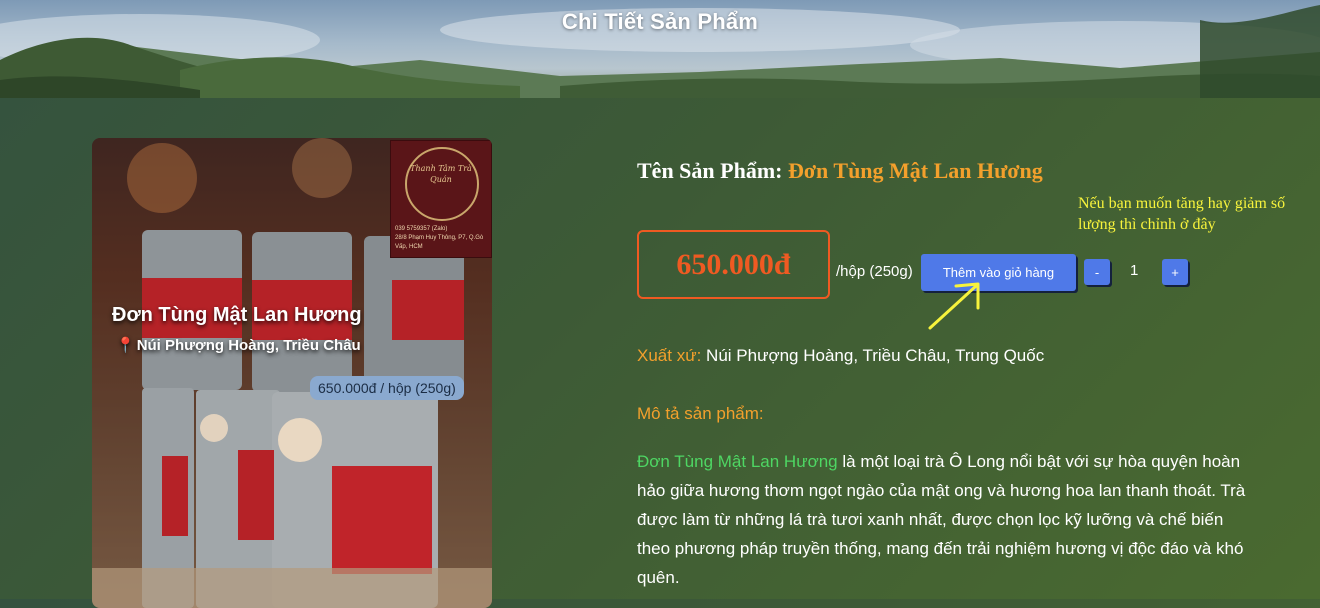  Describe the element at coordinates (710, 170) in the screenshot. I see `product-title-label: Tên Sản Phẩm:` at that location.